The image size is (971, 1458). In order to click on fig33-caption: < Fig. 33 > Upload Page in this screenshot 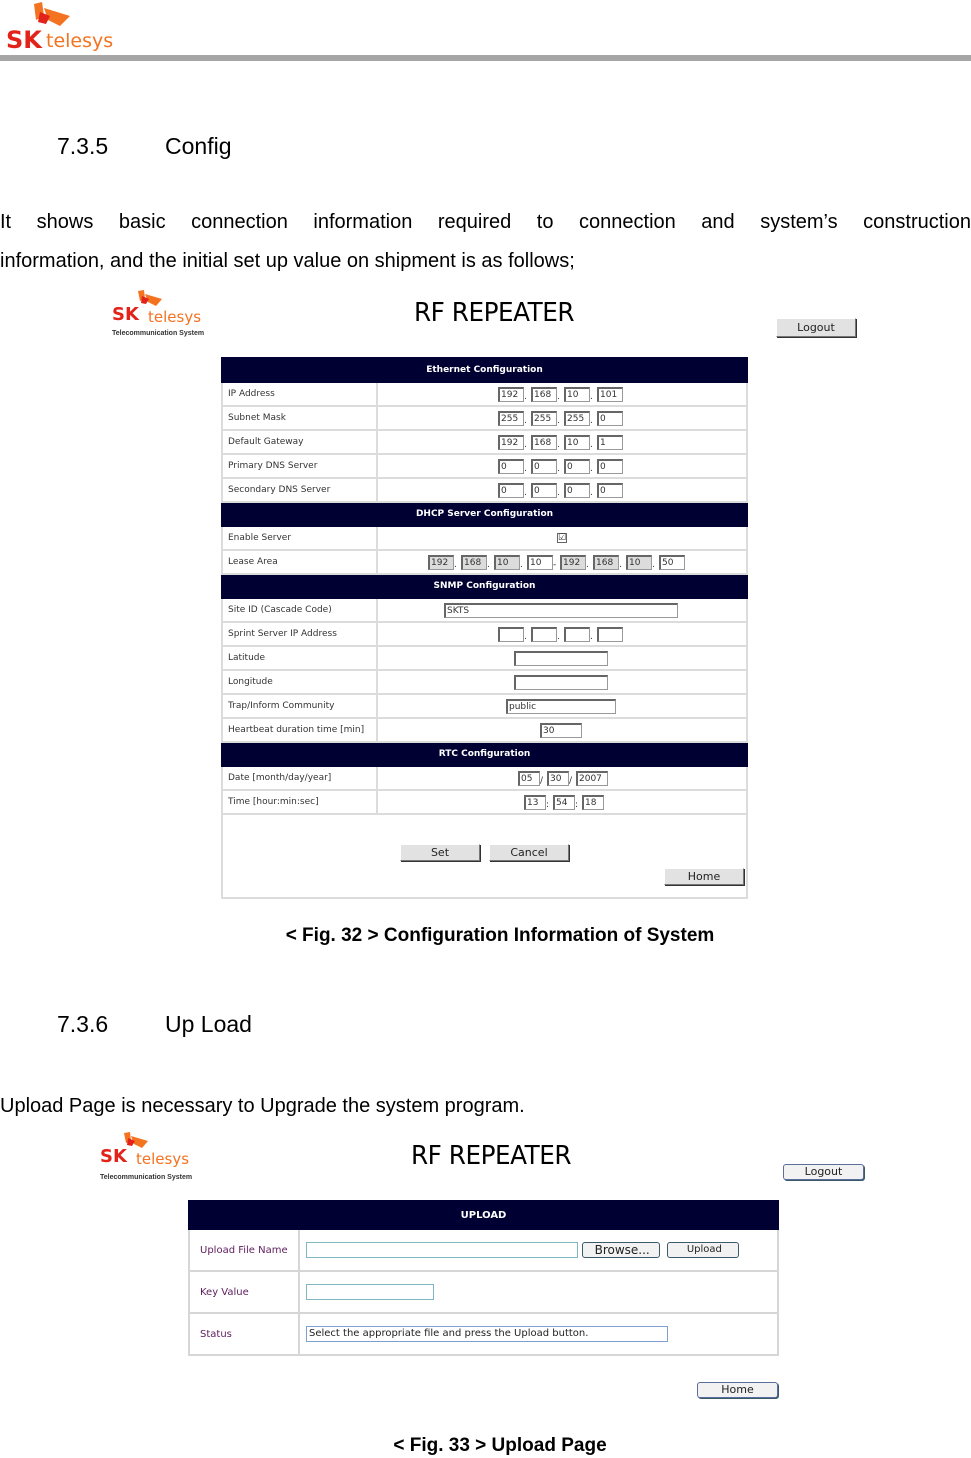, I will do `click(500, 1445)`.